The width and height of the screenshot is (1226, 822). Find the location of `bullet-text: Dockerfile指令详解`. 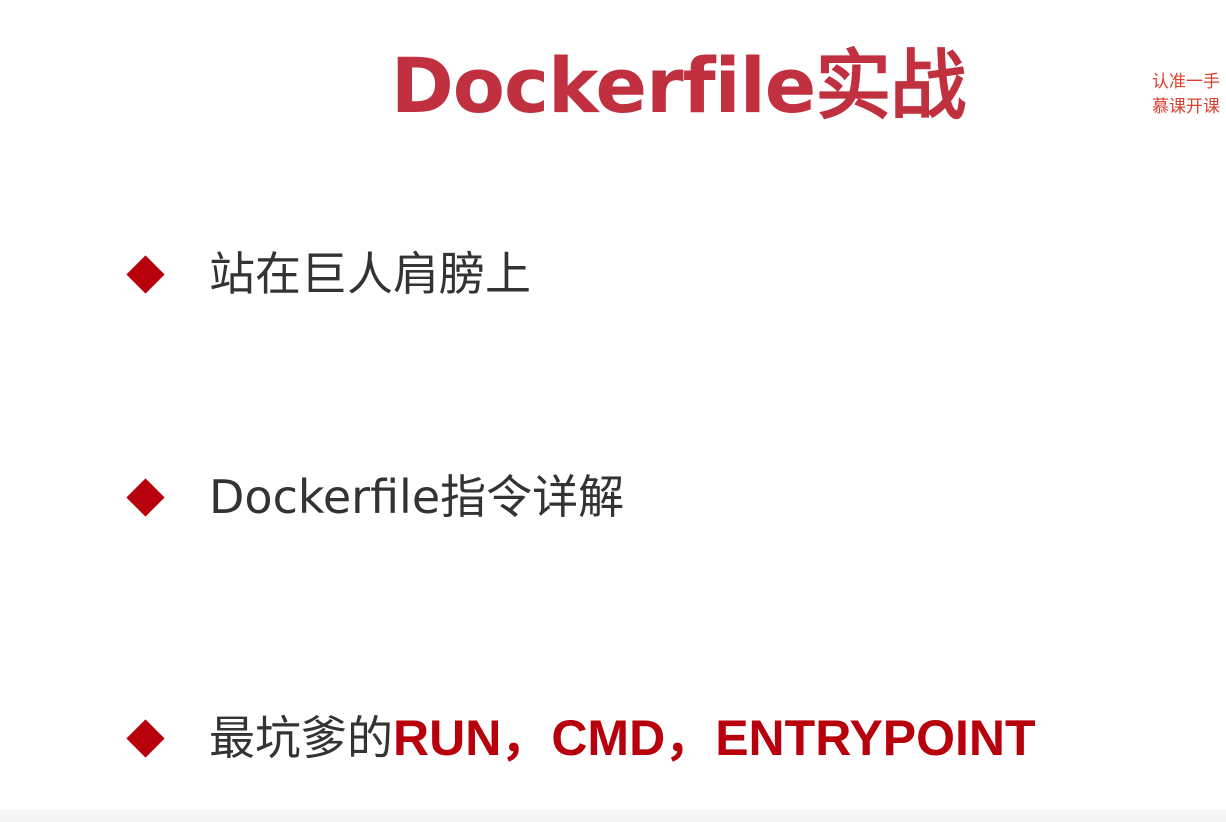

bullet-text: Dockerfile指令详解 is located at coordinates (417, 497).